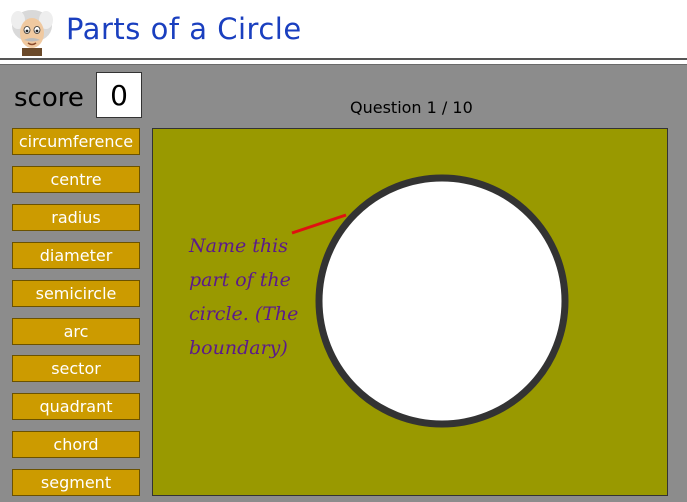 The height and width of the screenshot is (502, 687). Describe the element at coordinates (119, 95) in the screenshot. I see `score-value: 0` at that location.